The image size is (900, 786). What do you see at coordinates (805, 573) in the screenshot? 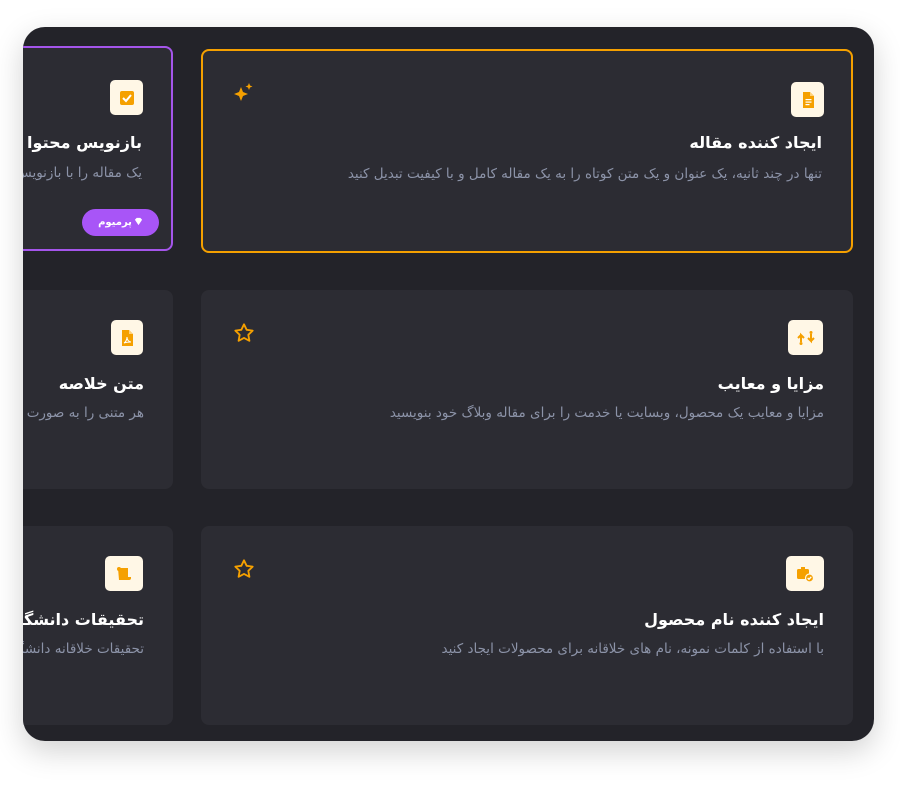
I see `product-box-icon` at bounding box center [805, 573].